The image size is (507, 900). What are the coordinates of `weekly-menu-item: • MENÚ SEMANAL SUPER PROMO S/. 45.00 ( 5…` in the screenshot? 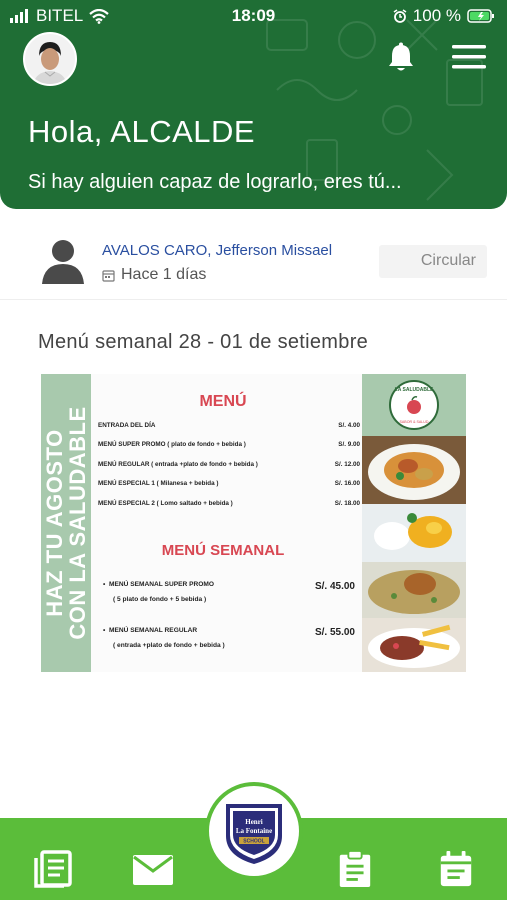 It's located at (229, 592).